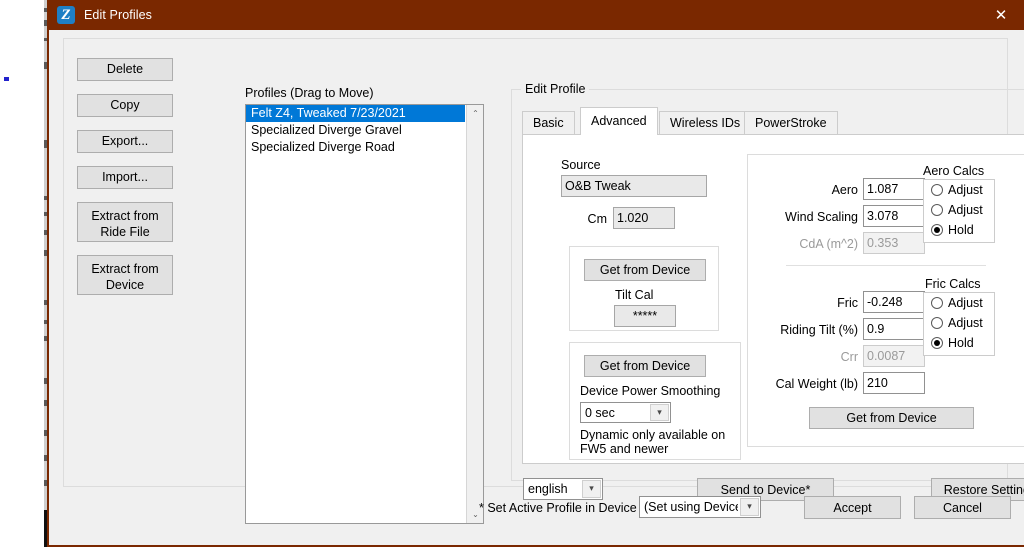 Image resolution: width=1024 pixels, height=547 pixels. What do you see at coordinates (600, 412) in the screenshot?
I see `power-smoothing-value: 0 sec` at bounding box center [600, 412].